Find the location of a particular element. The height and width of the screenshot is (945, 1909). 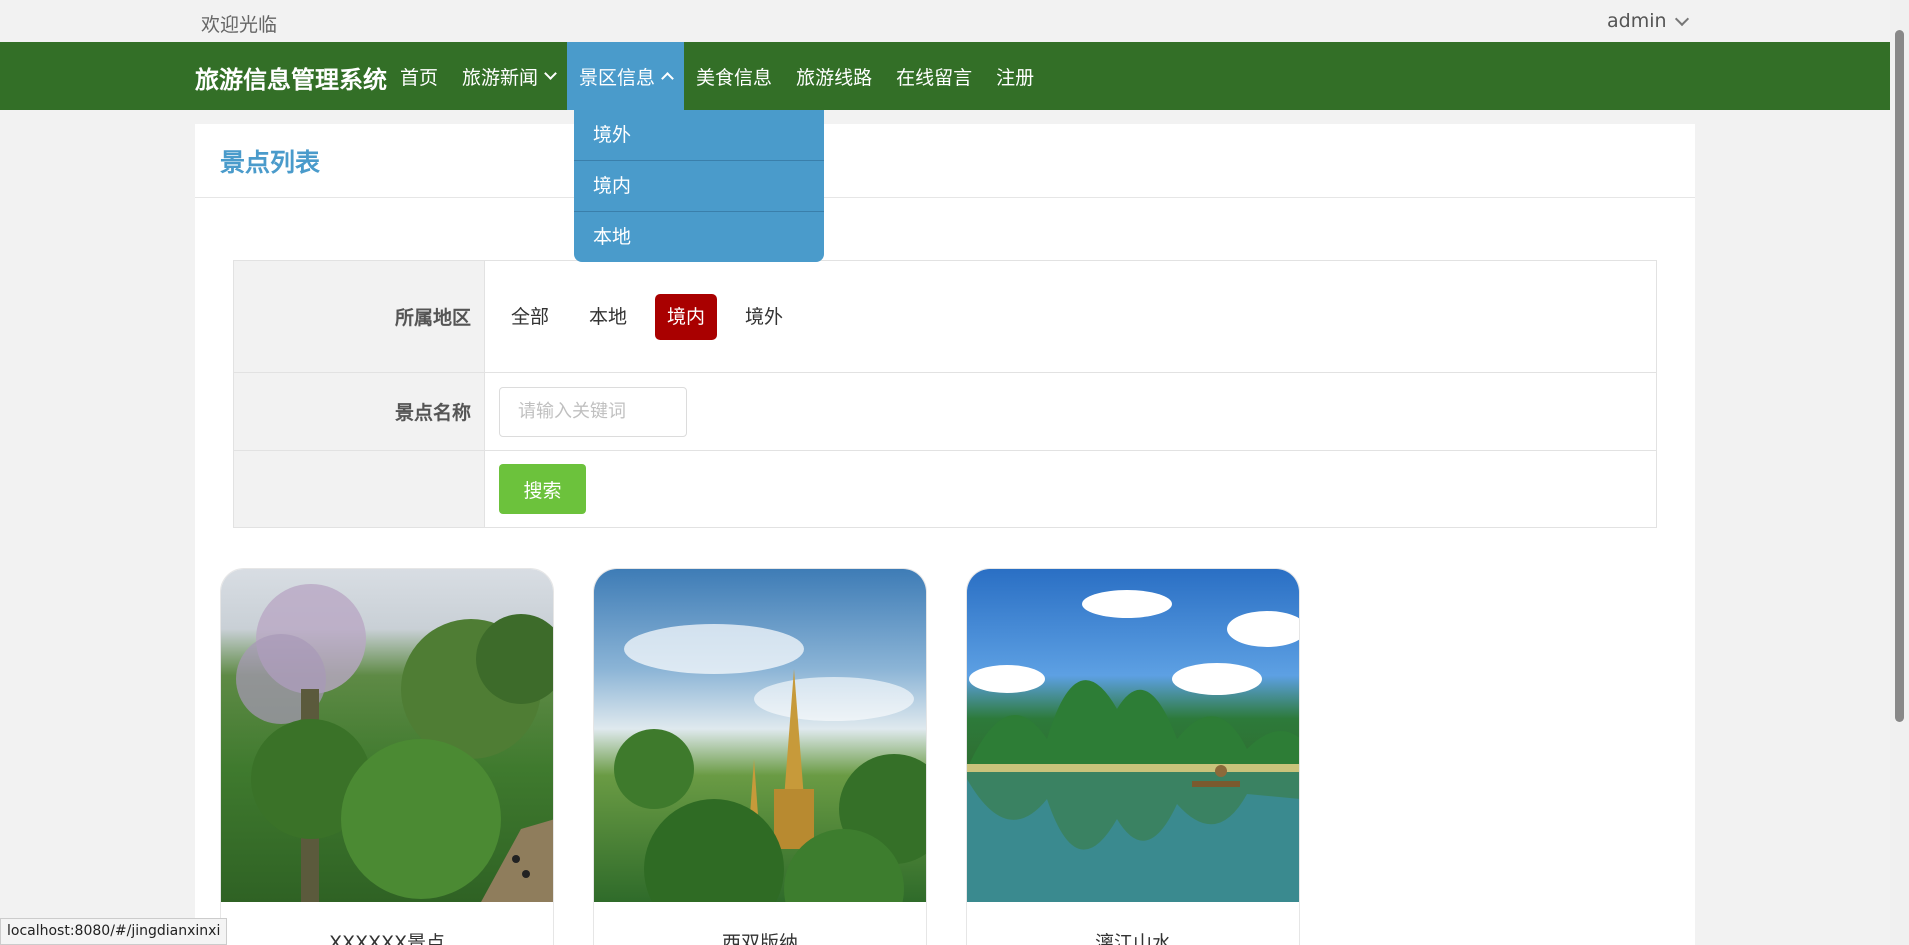

nav-routes: 旅游线路 is located at coordinates (834, 76).